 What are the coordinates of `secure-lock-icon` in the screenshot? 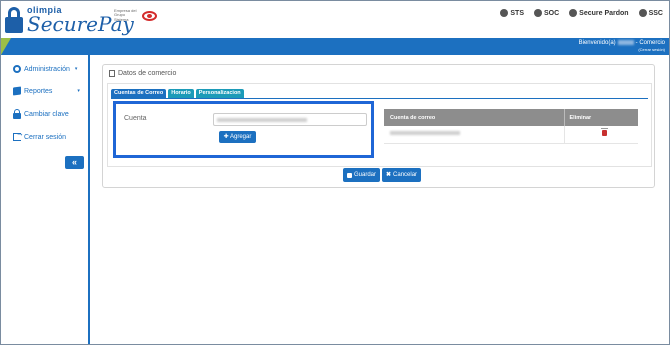 It's located at (14, 20).